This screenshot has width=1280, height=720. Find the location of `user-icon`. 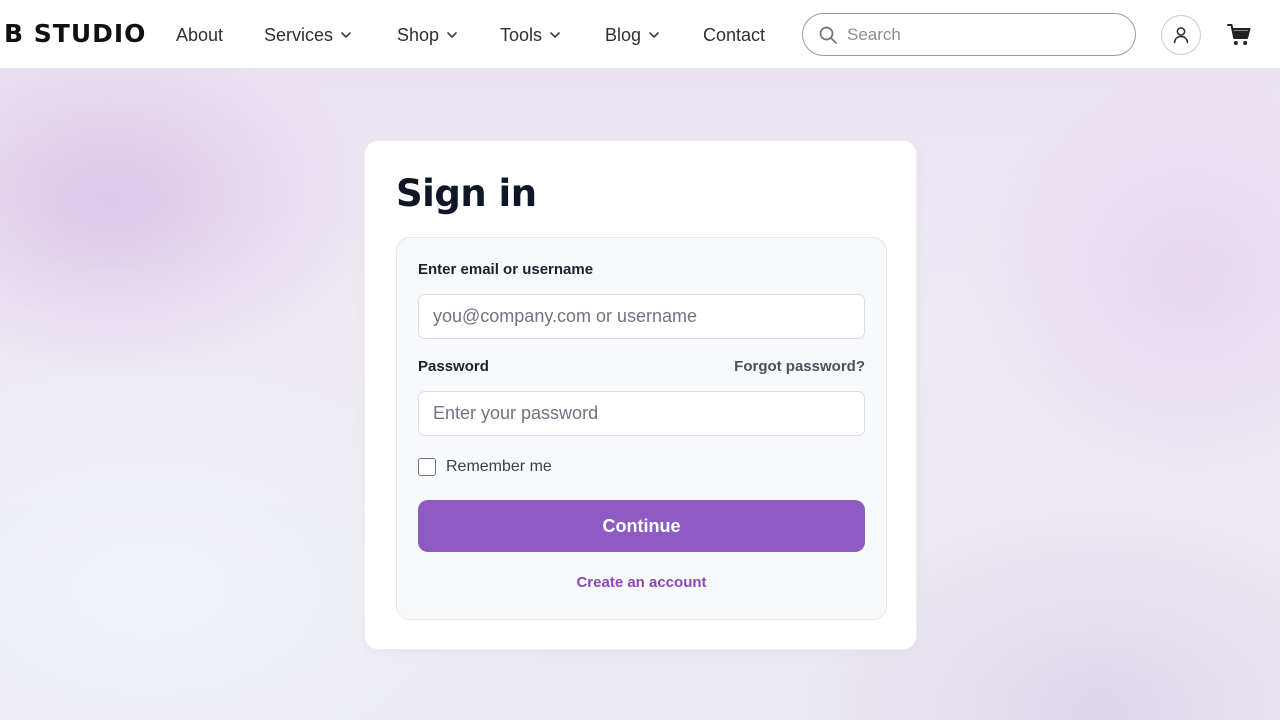

user-icon is located at coordinates (1181, 35).